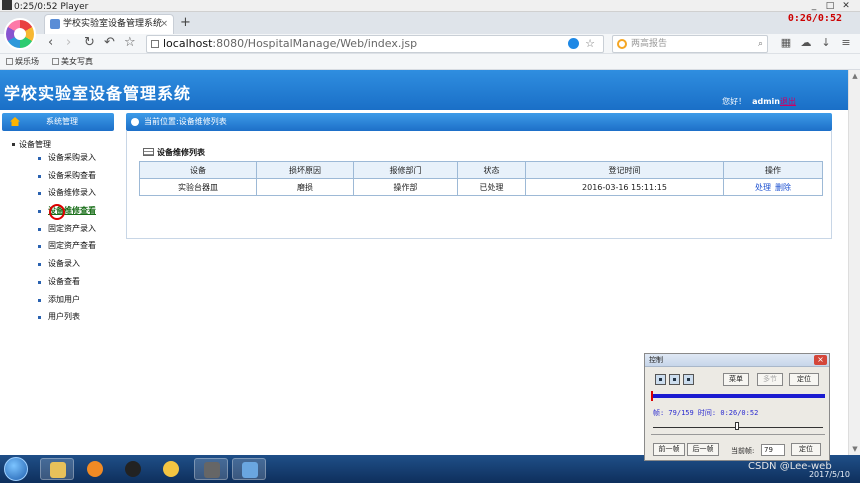 This screenshot has height=483, width=860. I want to click on sidebar-item: 设备查看, so click(67, 285).